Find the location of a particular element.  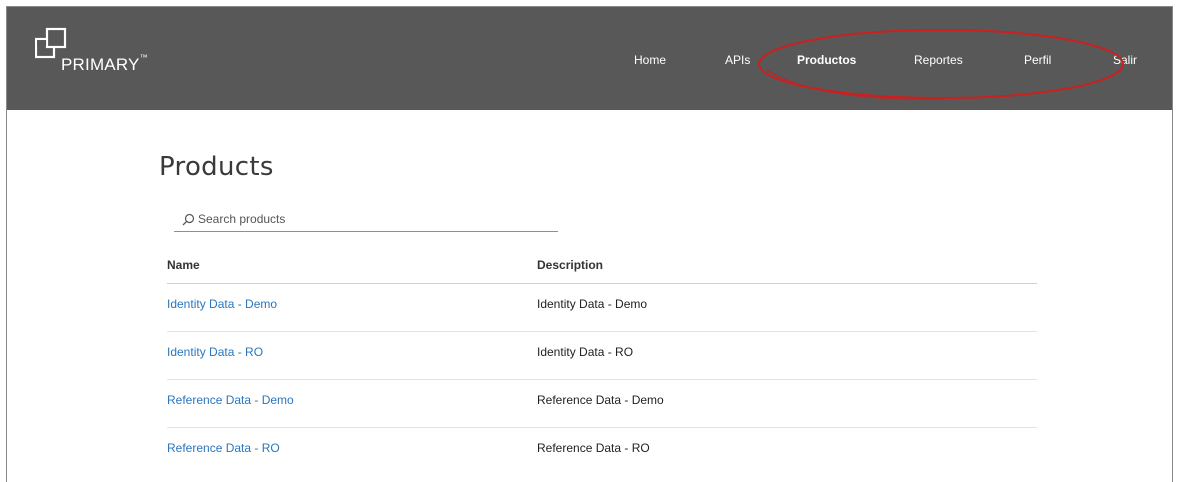

column-header-name: Name is located at coordinates (183, 265).